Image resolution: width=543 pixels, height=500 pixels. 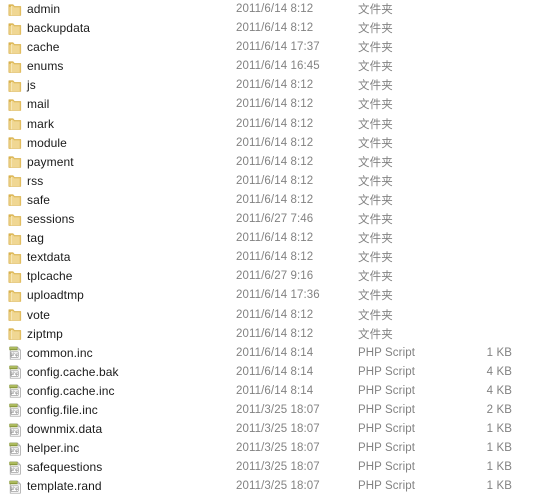 What do you see at coordinates (45, 66) in the screenshot?
I see `file-name: enums` at bounding box center [45, 66].